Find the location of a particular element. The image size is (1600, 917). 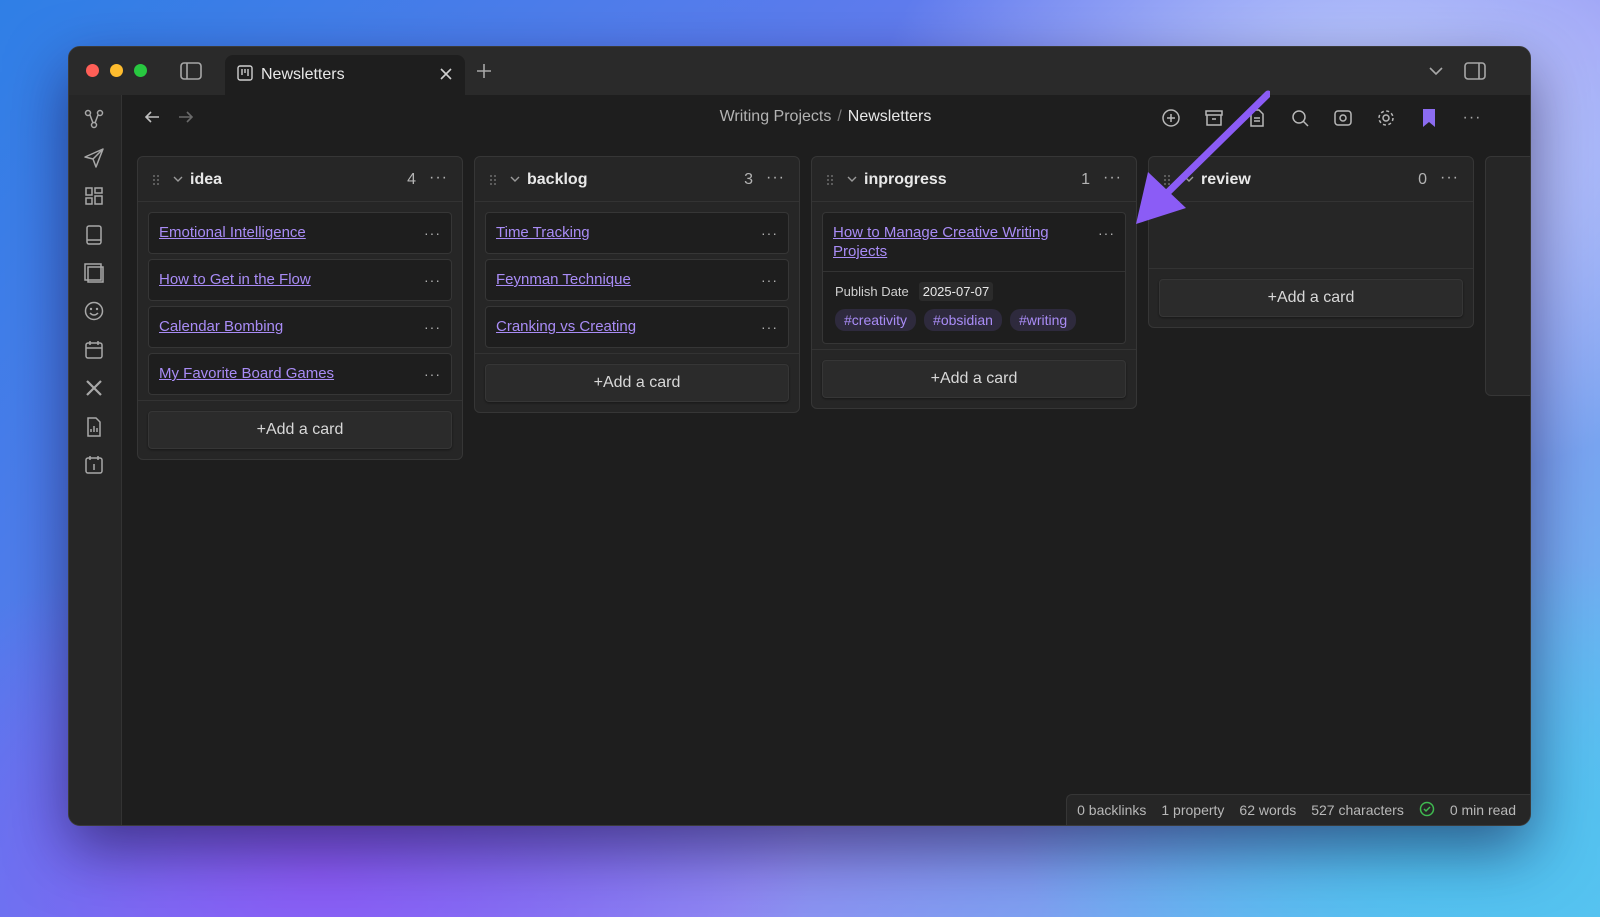

lane-header: inprogress 1 ··· is located at coordinates (974, 179).